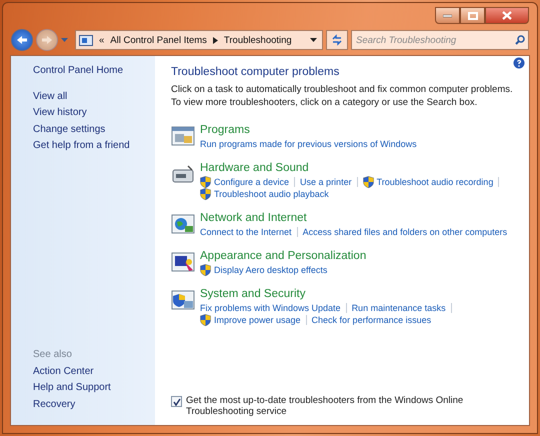  What do you see at coordinates (78, 71) in the screenshot?
I see `sidebar-link: Control Panel Home` at bounding box center [78, 71].